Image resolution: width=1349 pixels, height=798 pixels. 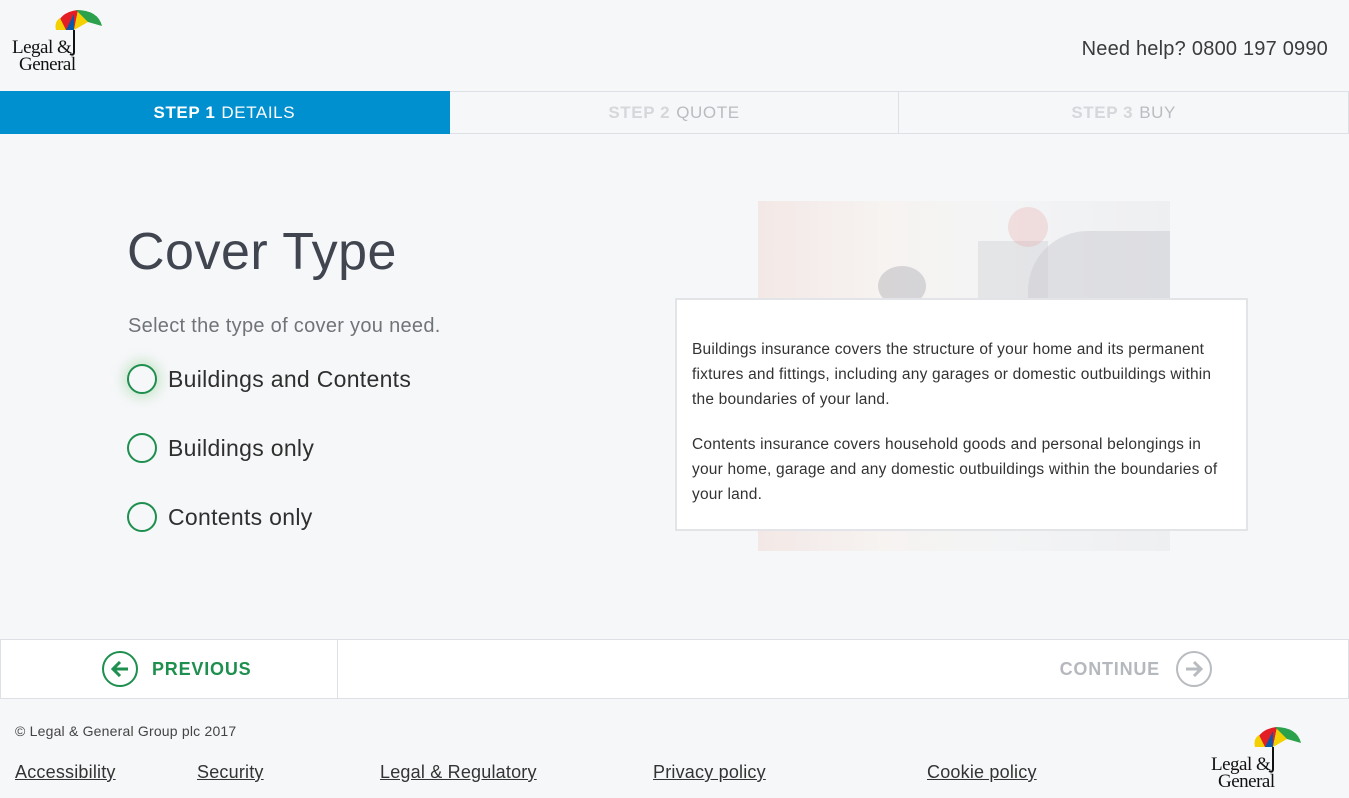 What do you see at coordinates (639, 112) in the screenshot?
I see `step-number: STEP 2` at bounding box center [639, 112].